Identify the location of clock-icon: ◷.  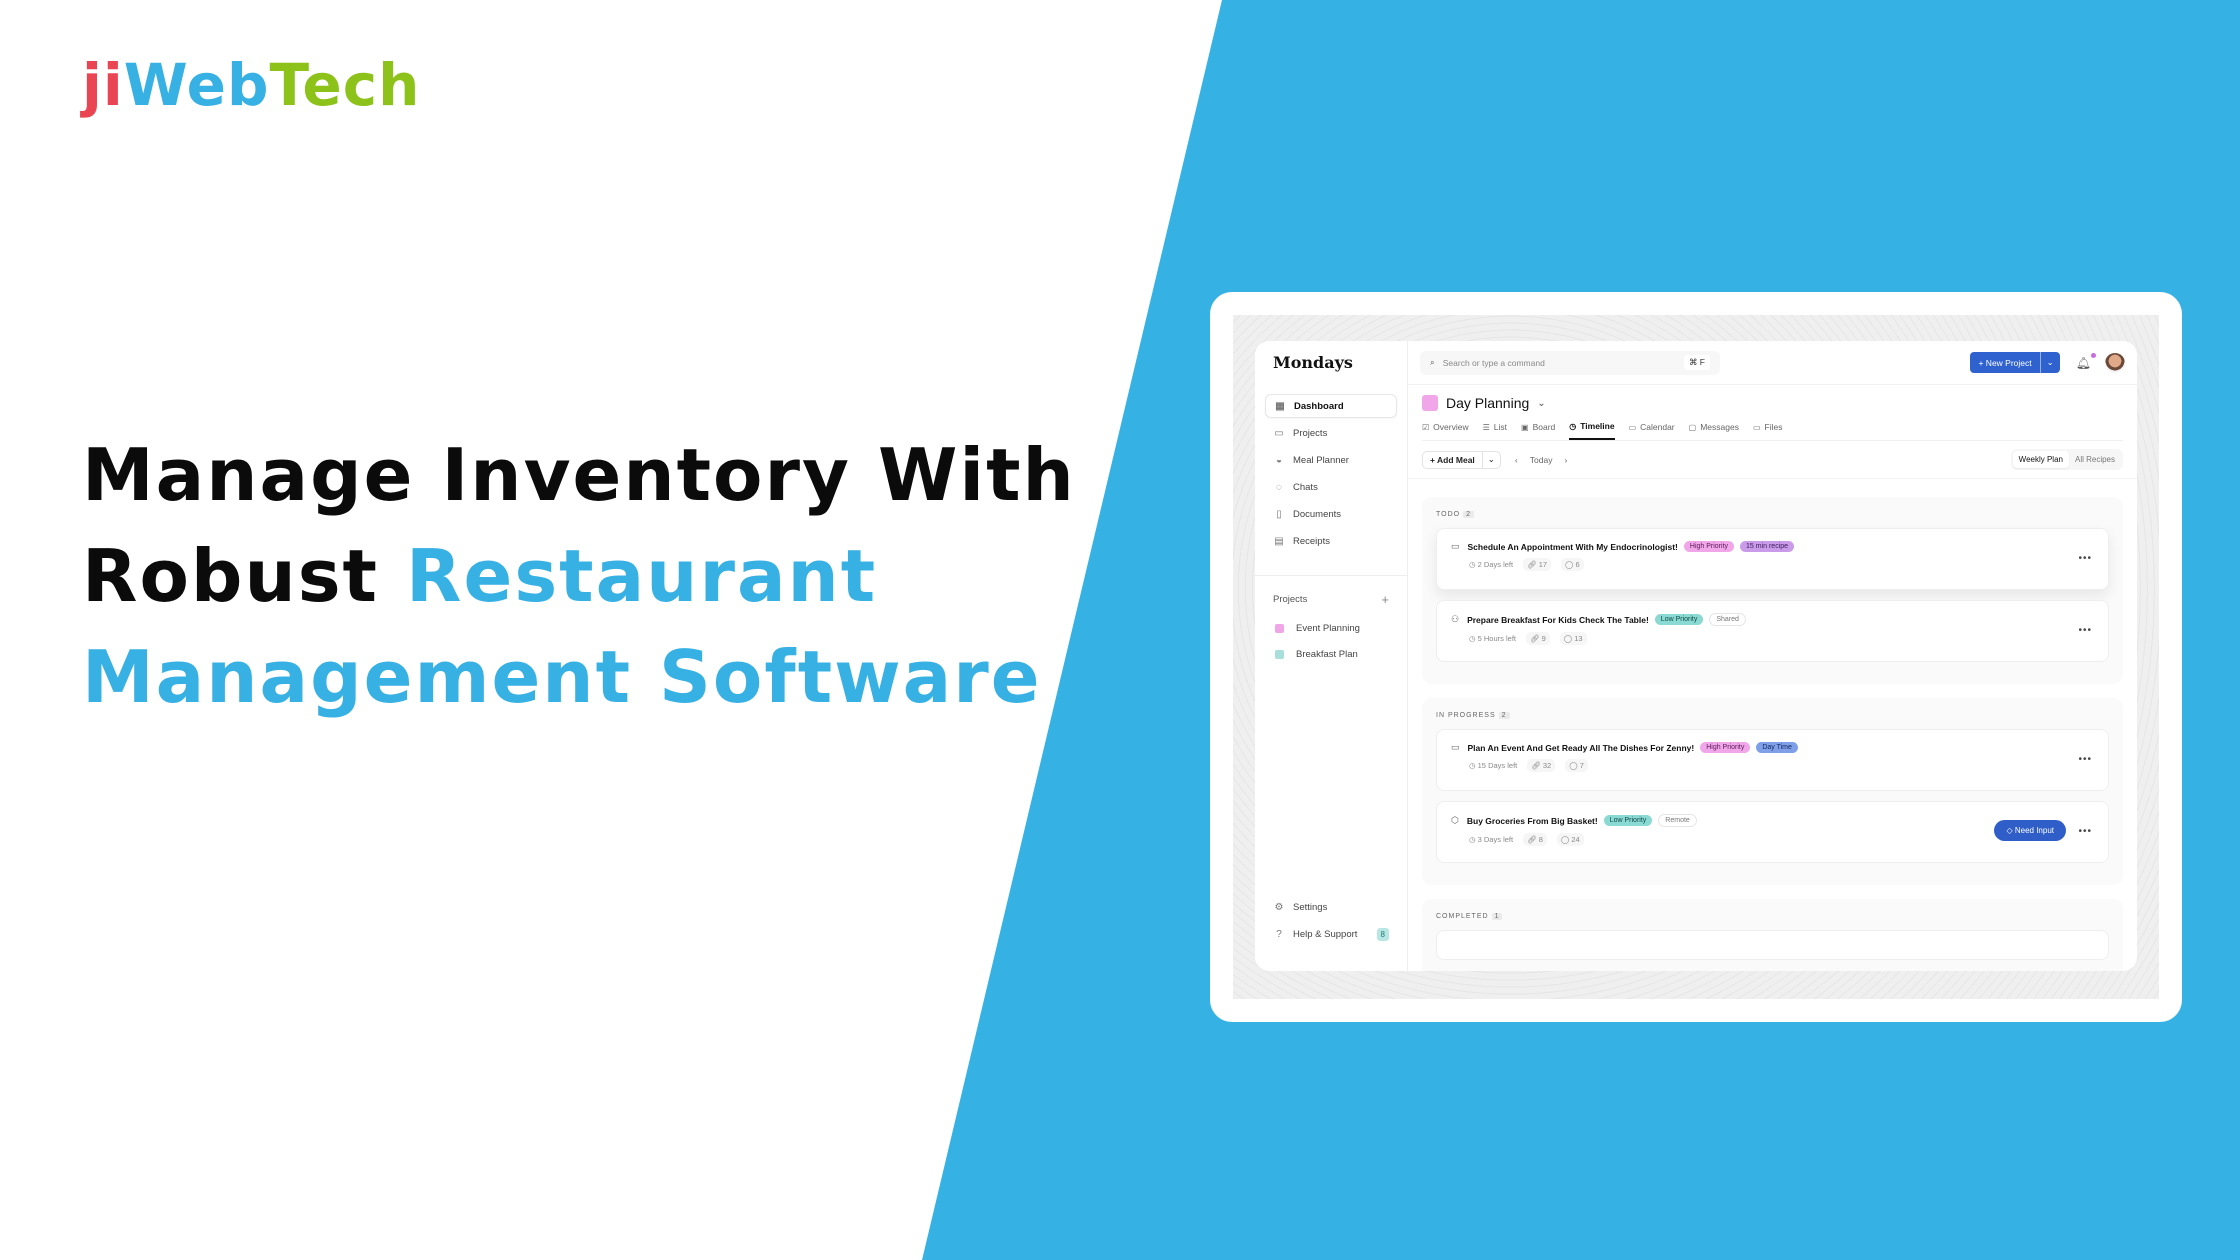
(1473, 839).